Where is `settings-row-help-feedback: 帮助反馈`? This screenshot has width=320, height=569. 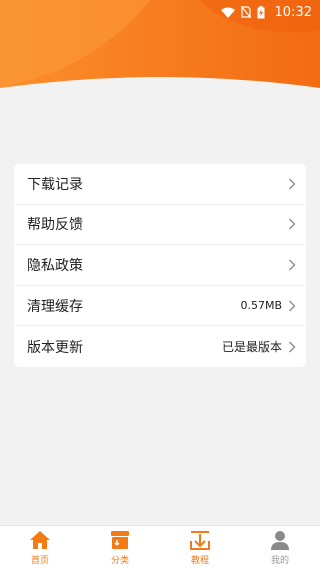
settings-row-help-feedback: 帮助反馈 is located at coordinates (160, 225).